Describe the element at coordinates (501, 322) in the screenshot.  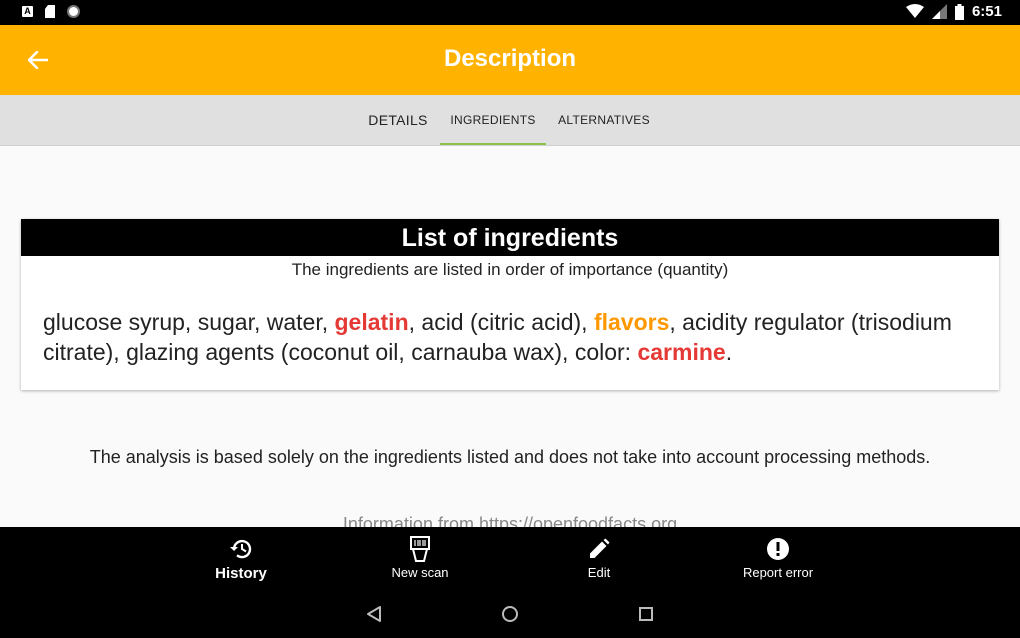
I see `ingredient-text: , acid (citric acid),` at that location.